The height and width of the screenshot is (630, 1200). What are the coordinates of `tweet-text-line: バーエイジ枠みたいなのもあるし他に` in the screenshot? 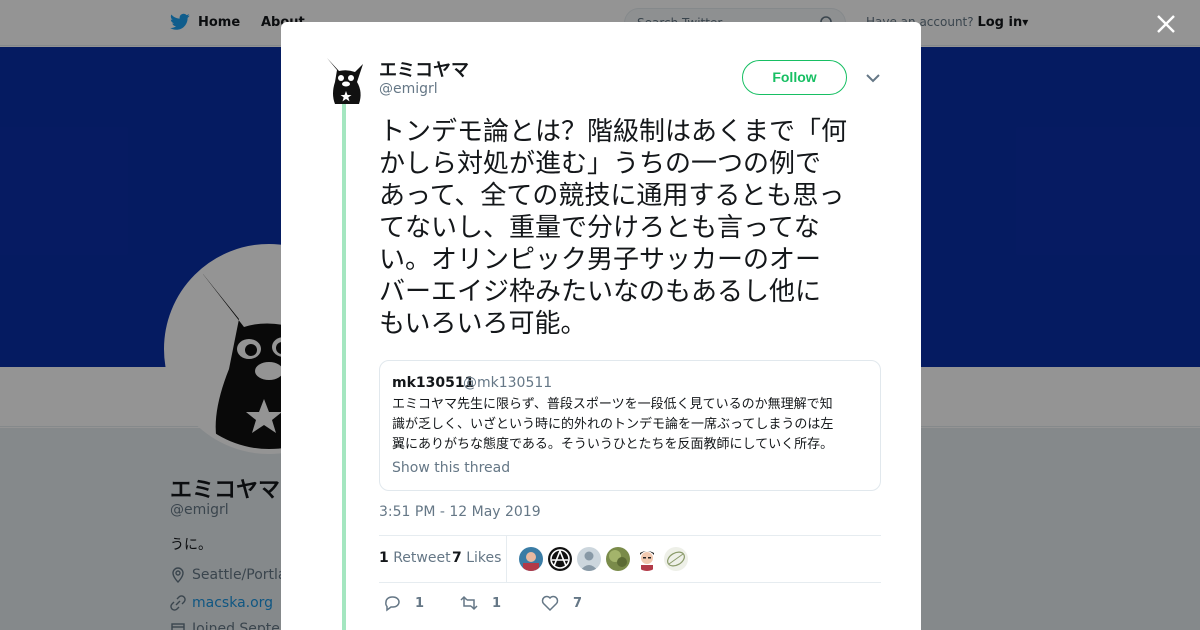 It's located at (600, 292).